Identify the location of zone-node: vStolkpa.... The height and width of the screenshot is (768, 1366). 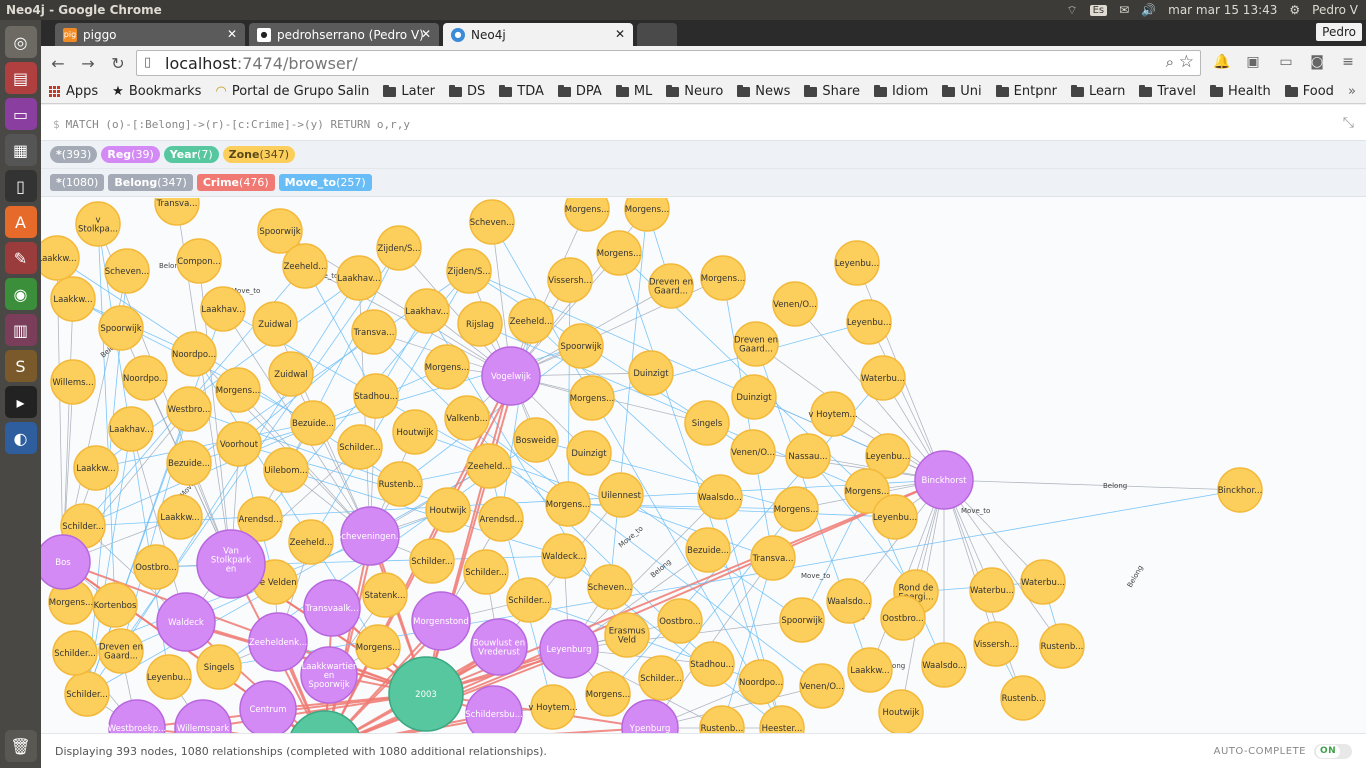
(98, 224).